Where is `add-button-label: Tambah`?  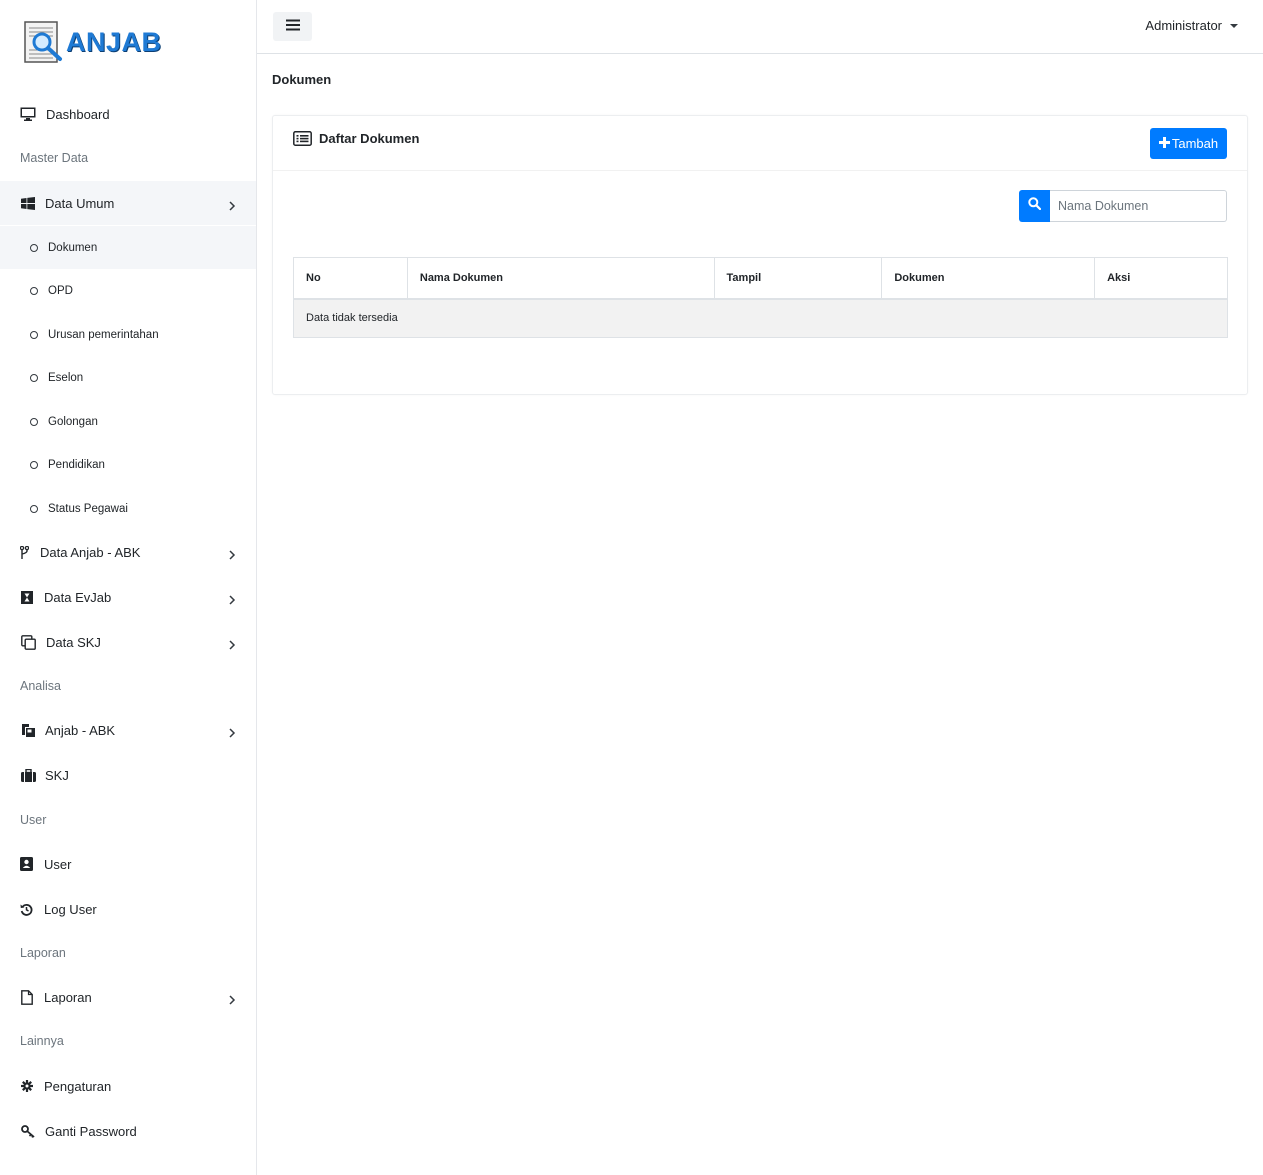
add-button-label: Tambah is located at coordinates (1195, 143).